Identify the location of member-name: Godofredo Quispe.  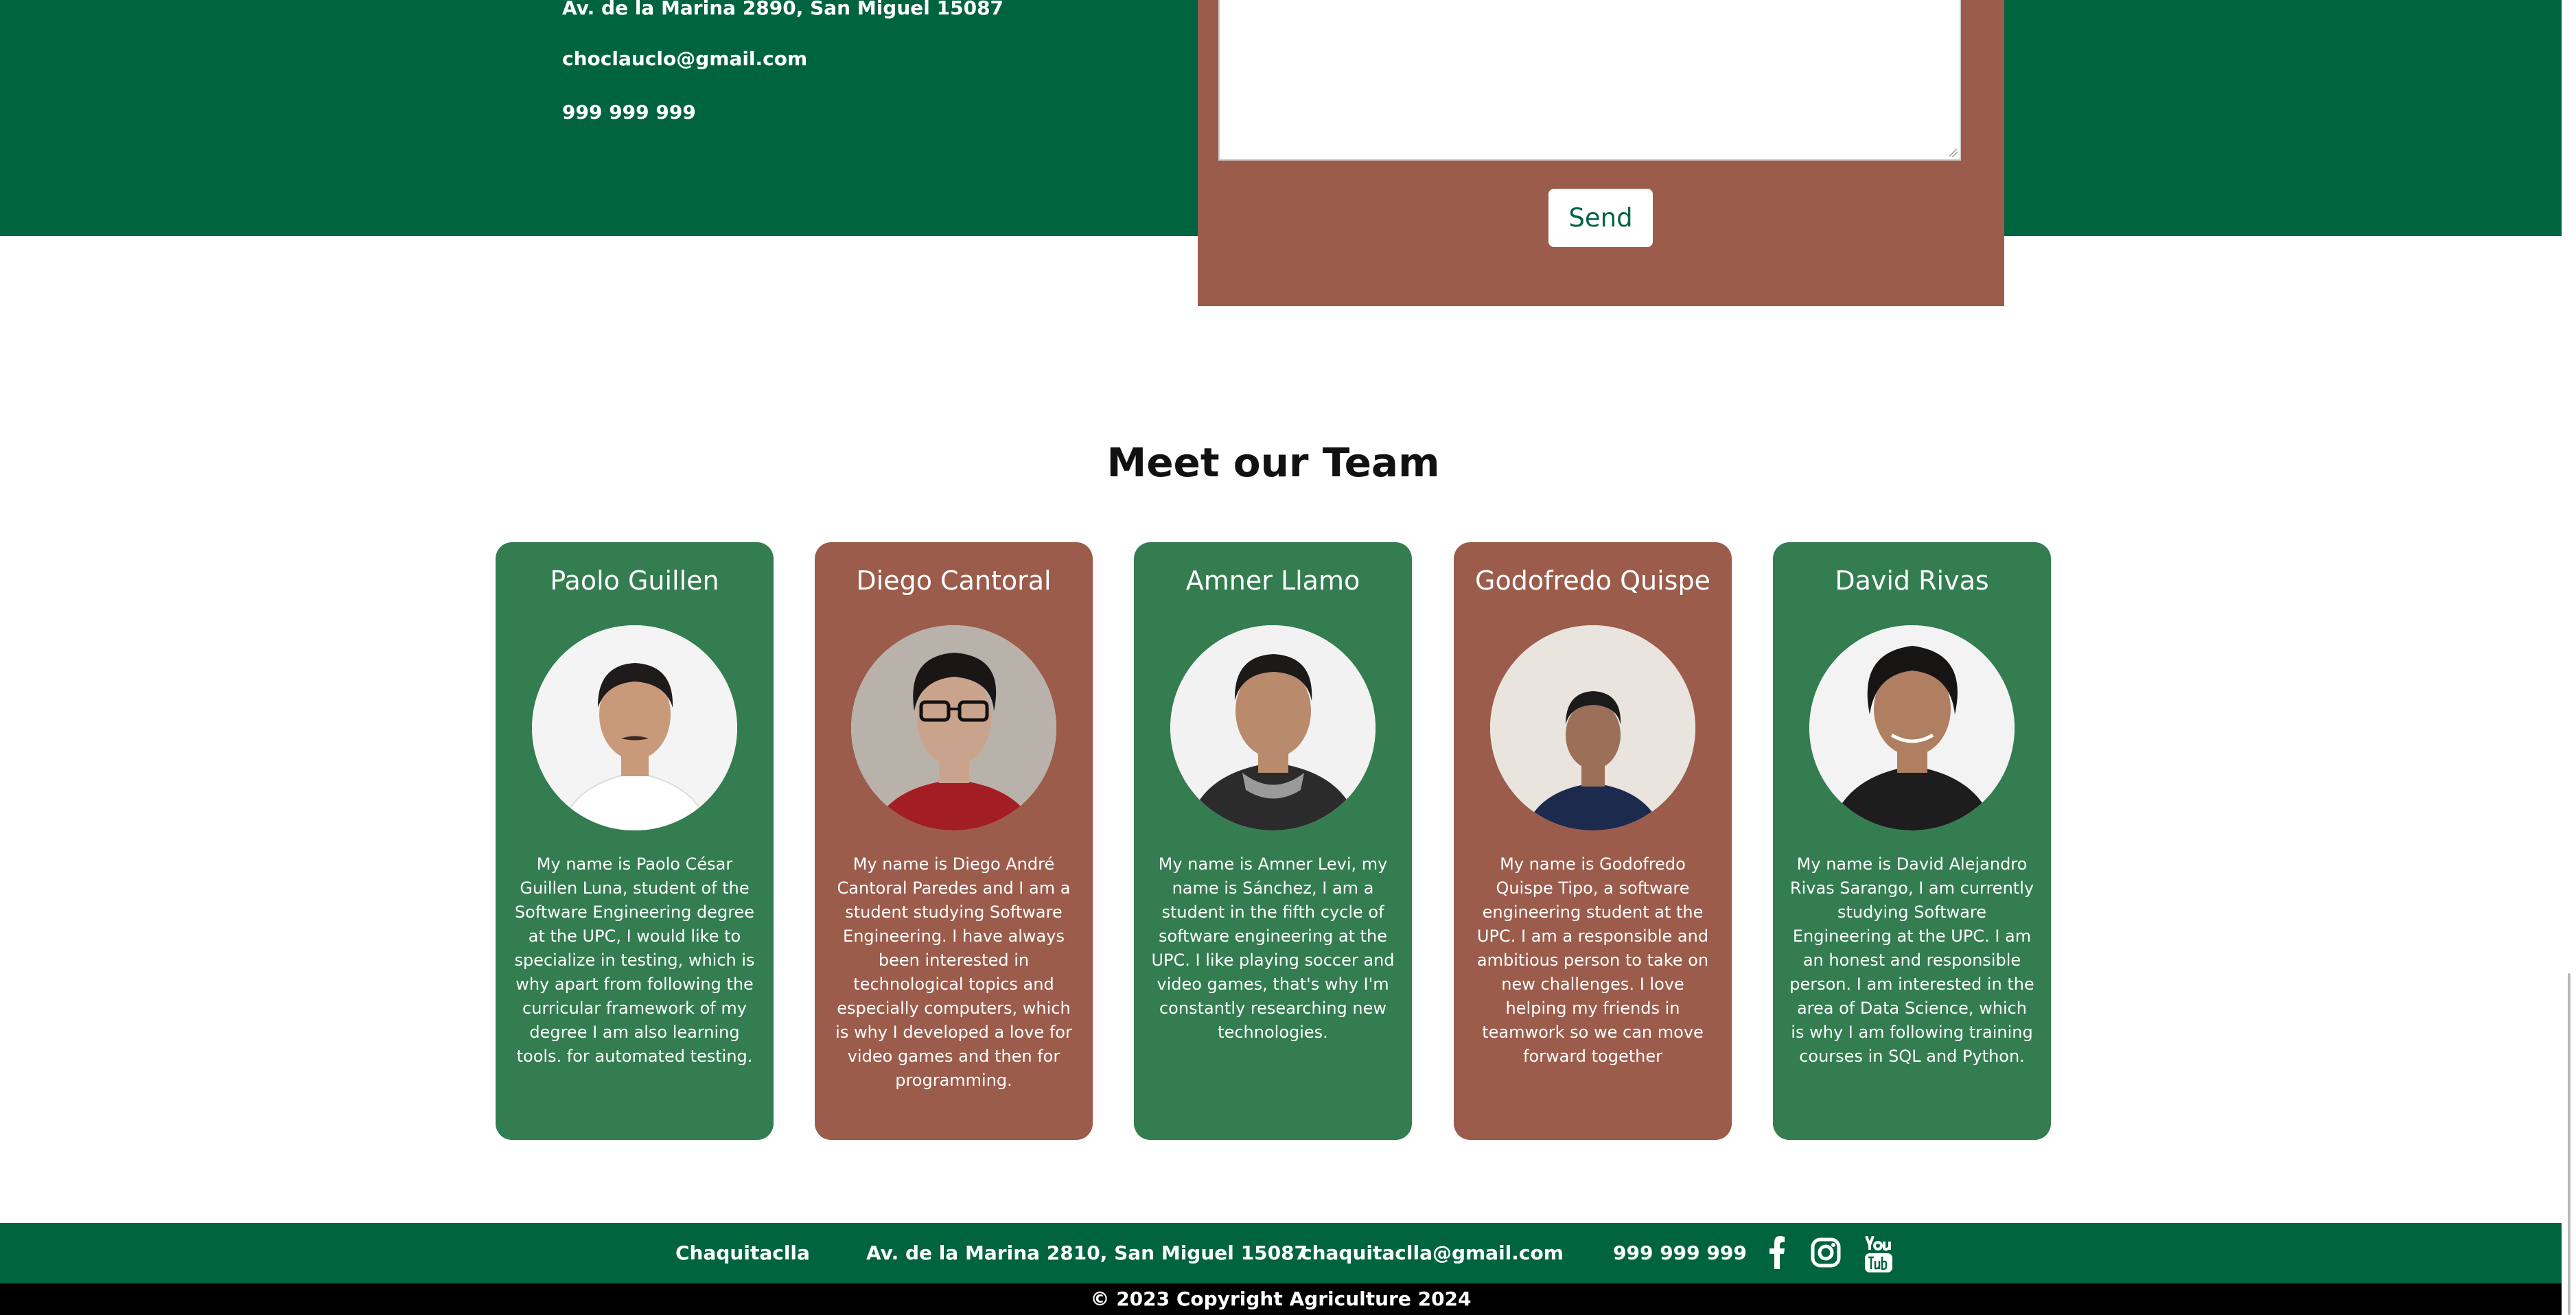
(1592, 581).